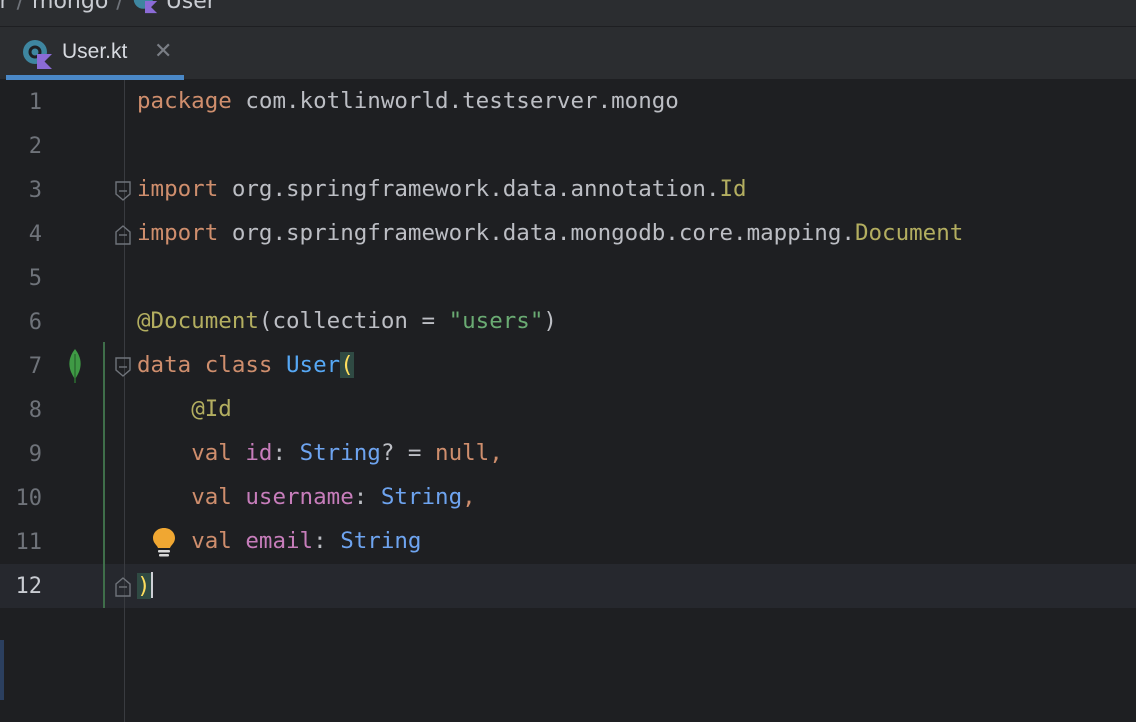  Describe the element at coordinates (347, 321) in the screenshot. I see `code-text: @Document(collection = "users")` at that location.